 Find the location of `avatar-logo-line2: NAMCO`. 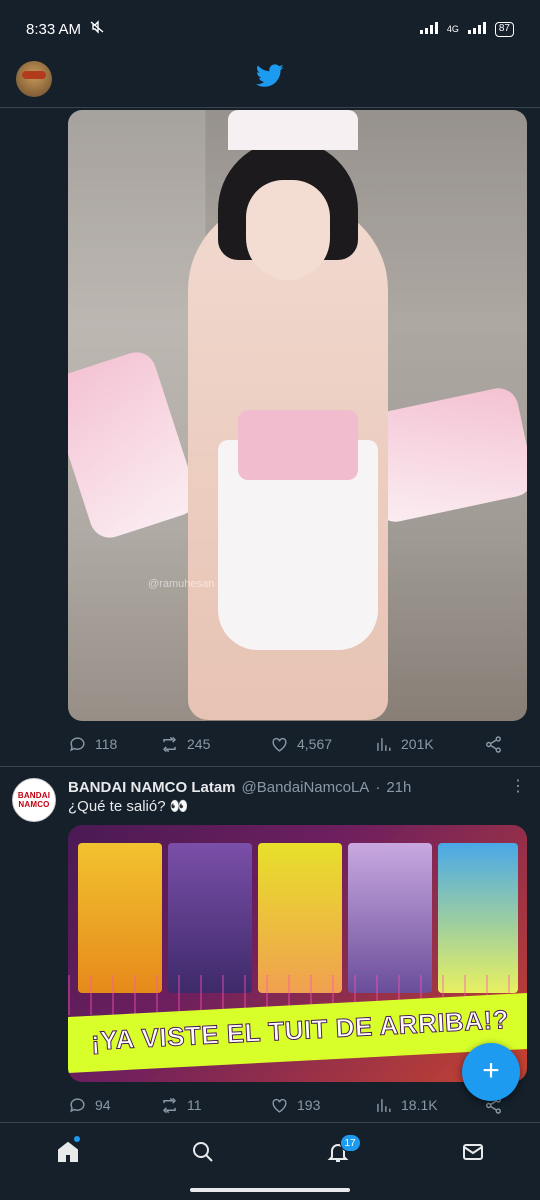

avatar-logo-line2: NAMCO is located at coordinates (34, 804).